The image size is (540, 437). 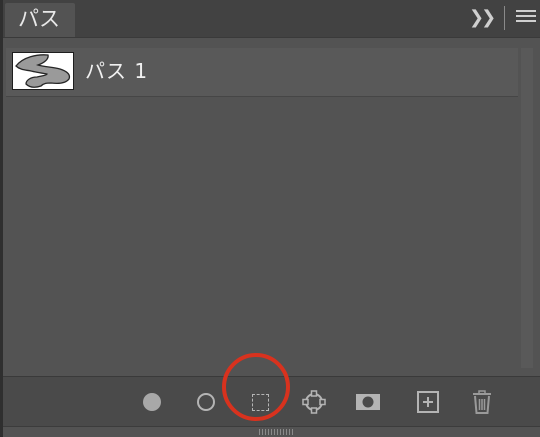 I want to click on add-mask-icon, so click(x=368, y=402).